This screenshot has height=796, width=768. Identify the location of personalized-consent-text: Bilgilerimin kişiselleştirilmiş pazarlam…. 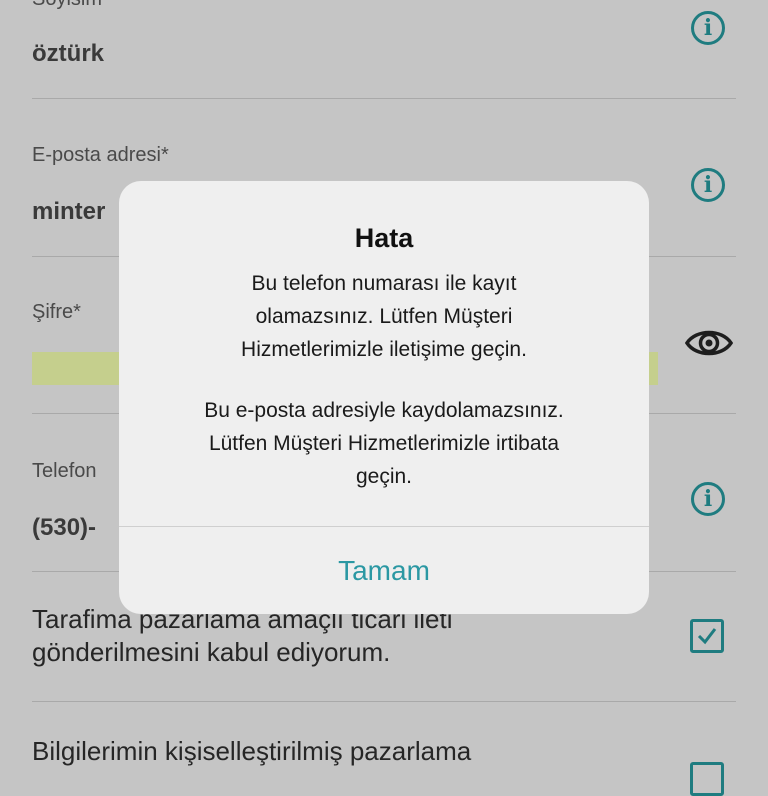
(251, 751).